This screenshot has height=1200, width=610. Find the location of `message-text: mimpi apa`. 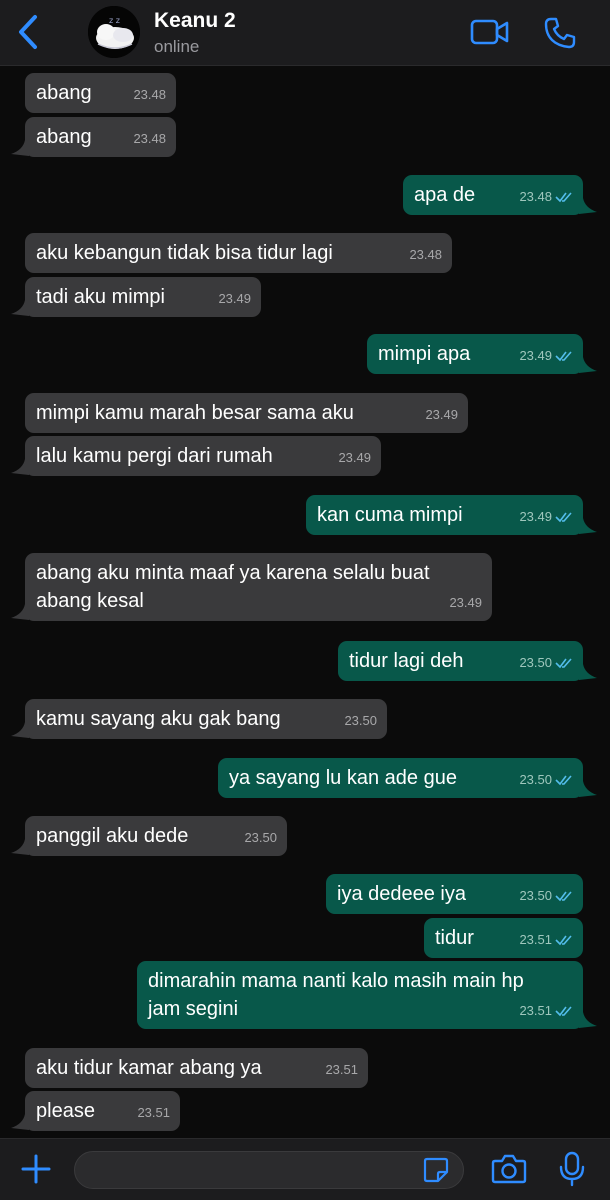

message-text: mimpi apa is located at coordinates (424, 354).